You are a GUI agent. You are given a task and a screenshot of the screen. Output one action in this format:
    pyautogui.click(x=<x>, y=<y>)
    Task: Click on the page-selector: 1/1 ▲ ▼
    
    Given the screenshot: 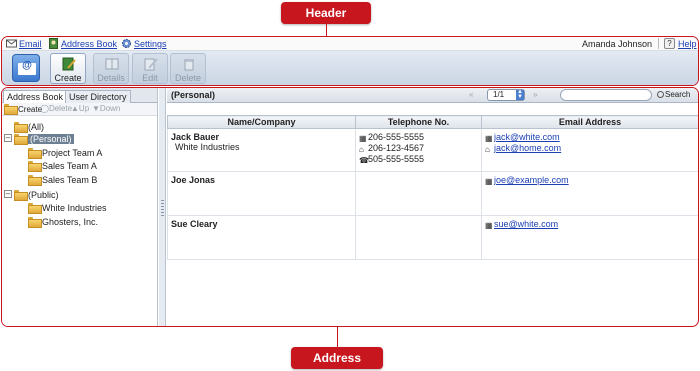 What is the action you would take?
    pyautogui.click(x=506, y=95)
    